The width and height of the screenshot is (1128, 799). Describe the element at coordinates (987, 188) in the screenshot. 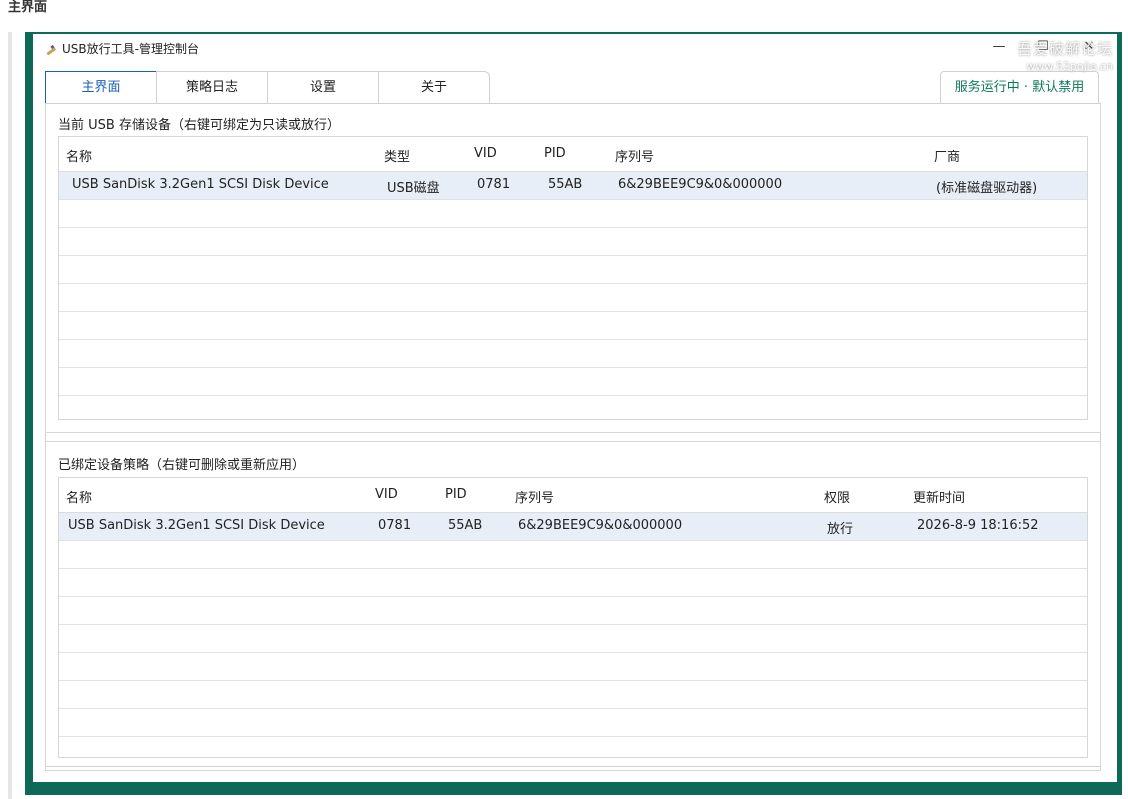

I see `cell-vendor: (标准磁盘驱动器)` at that location.